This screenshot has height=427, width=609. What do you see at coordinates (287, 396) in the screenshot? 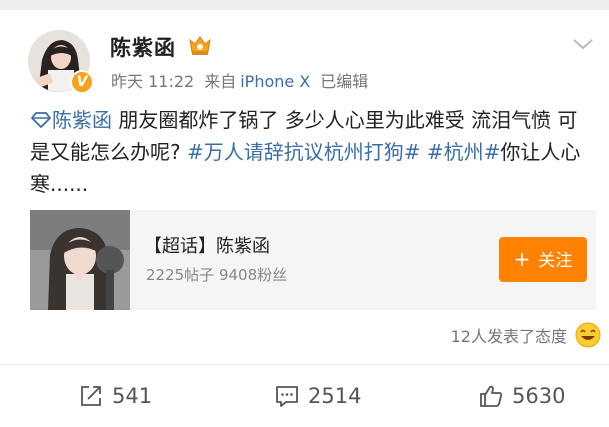
I see `comment-icon` at bounding box center [287, 396].